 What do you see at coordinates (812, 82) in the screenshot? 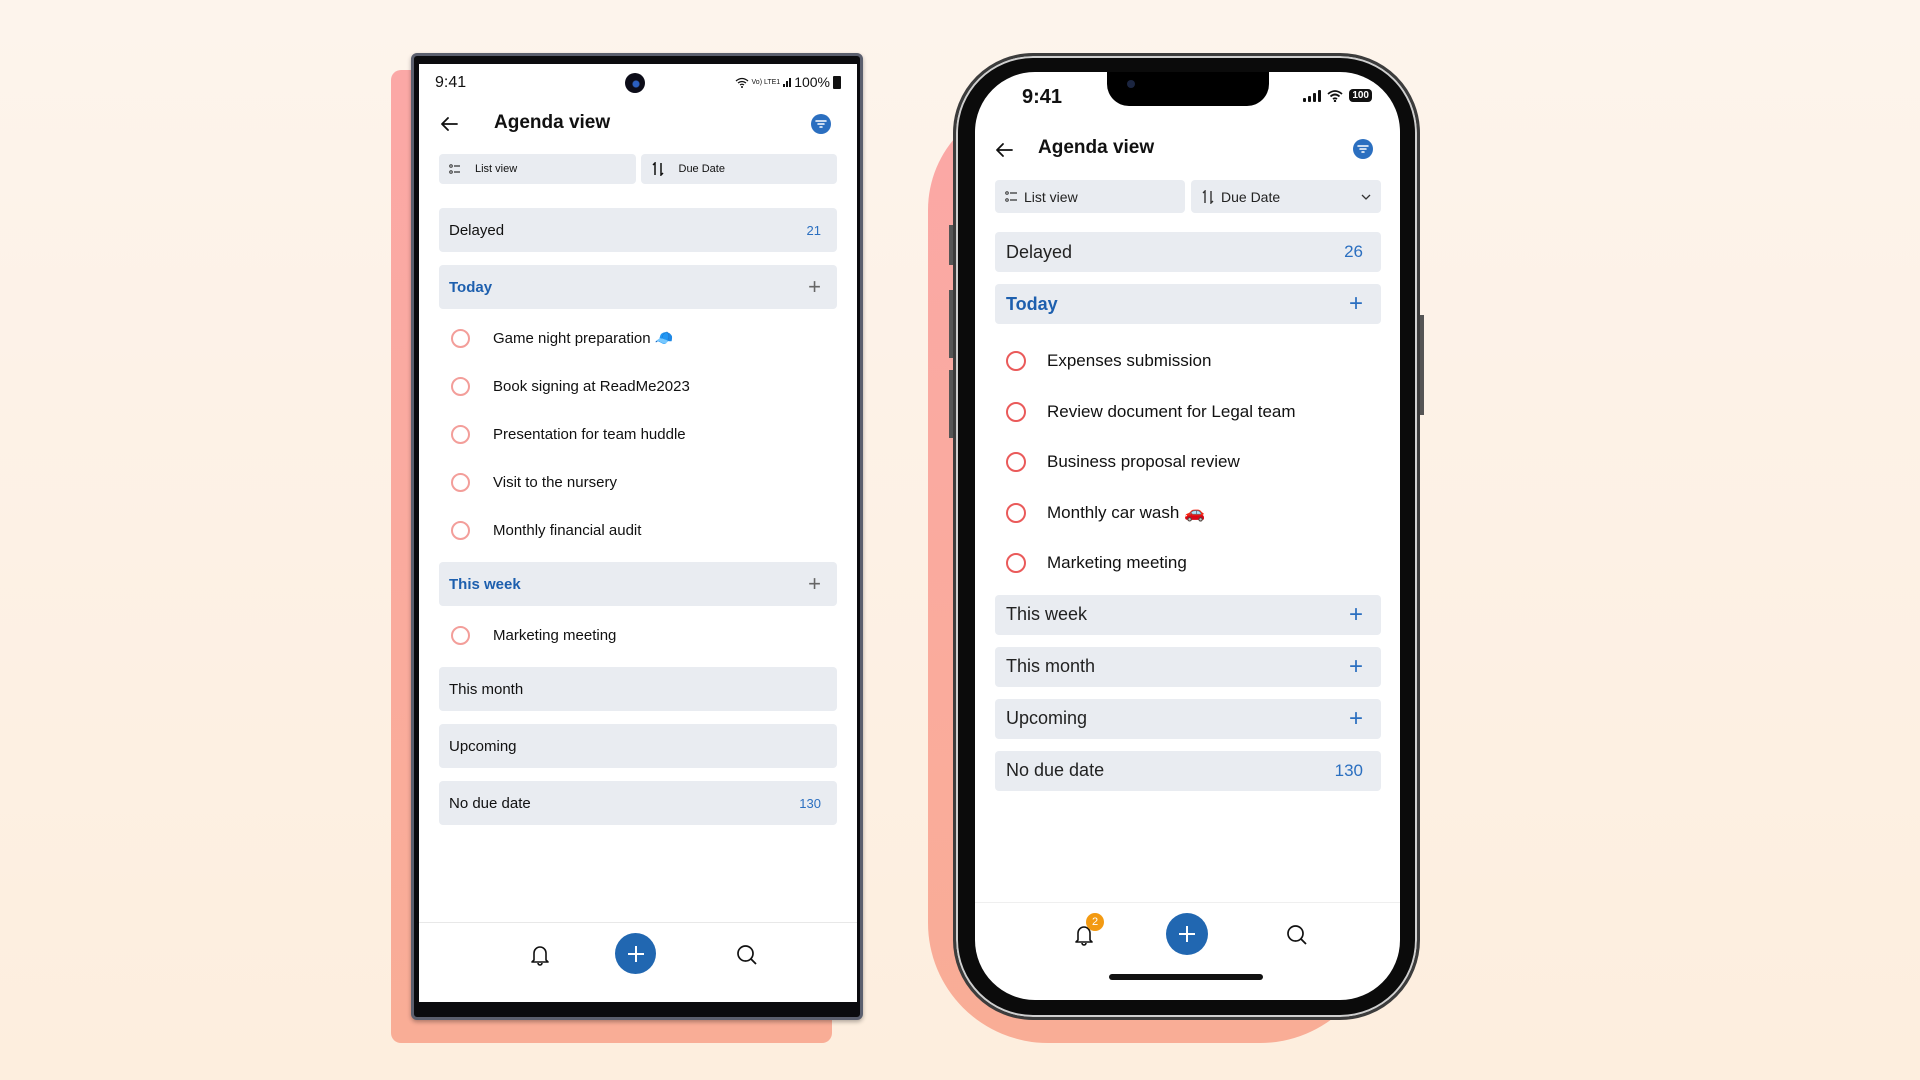
I see `battery-percent: 100%` at bounding box center [812, 82].